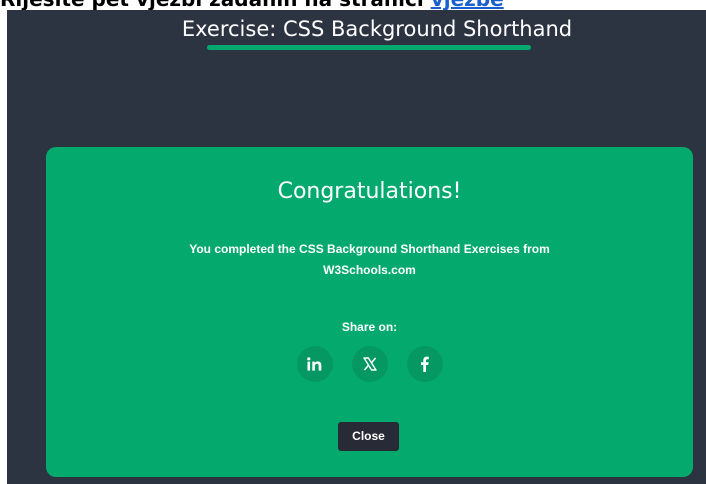  I want to click on completion-message-line2: W3Schools.com, so click(369, 270).